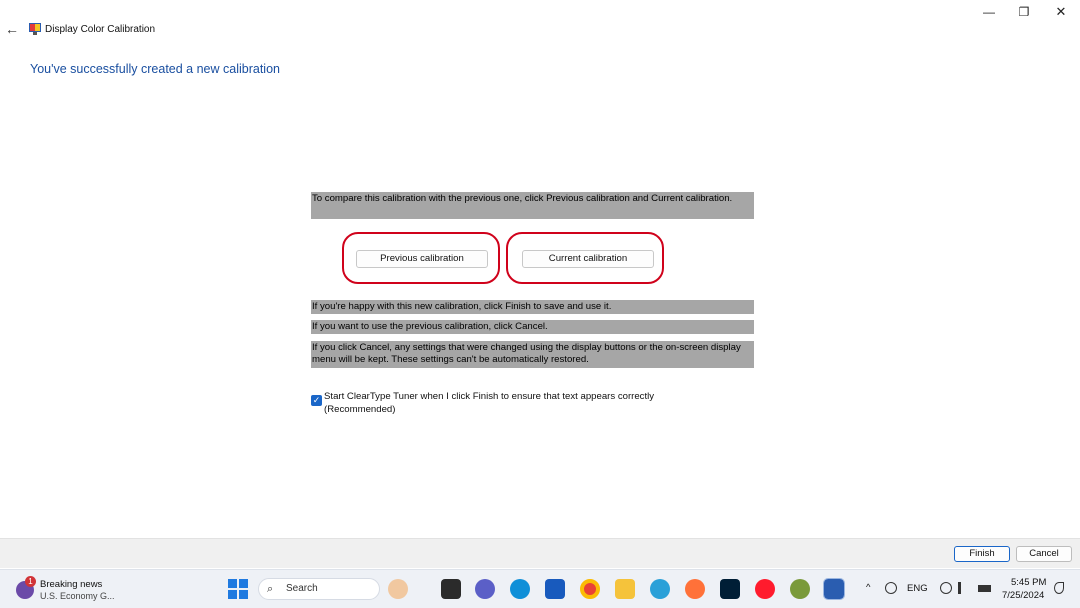  I want to click on photoshop-icon, so click(730, 589).